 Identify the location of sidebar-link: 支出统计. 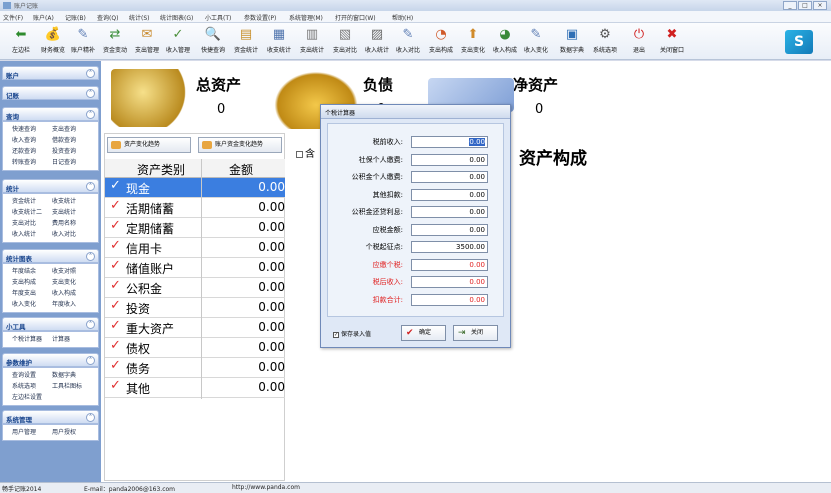
(64, 211).